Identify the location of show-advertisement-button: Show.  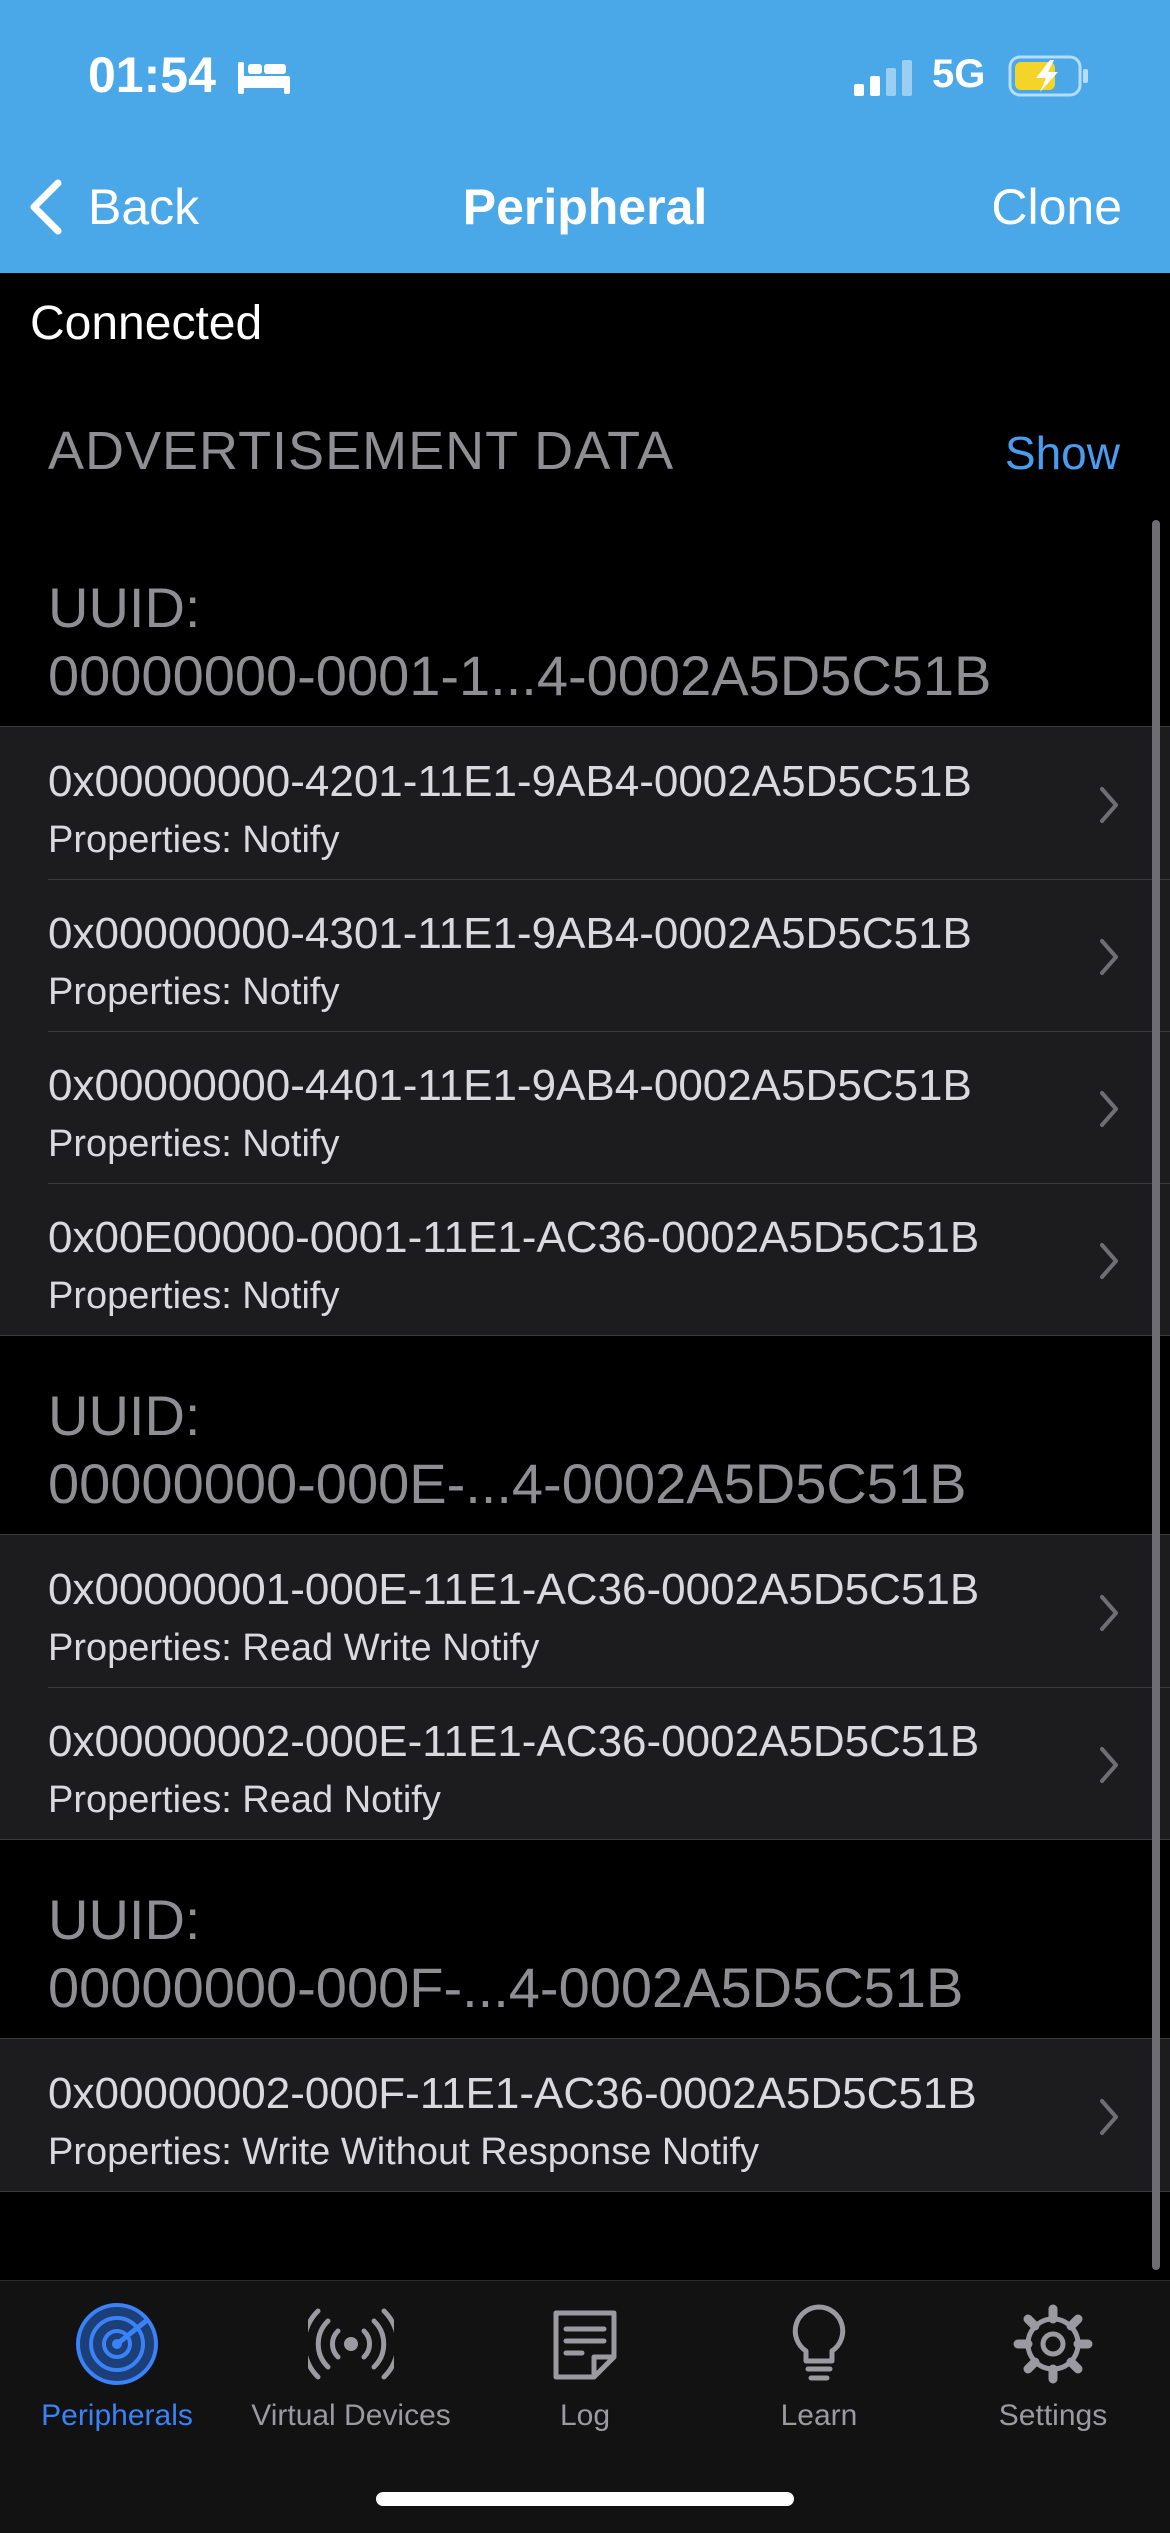
(1062, 453).